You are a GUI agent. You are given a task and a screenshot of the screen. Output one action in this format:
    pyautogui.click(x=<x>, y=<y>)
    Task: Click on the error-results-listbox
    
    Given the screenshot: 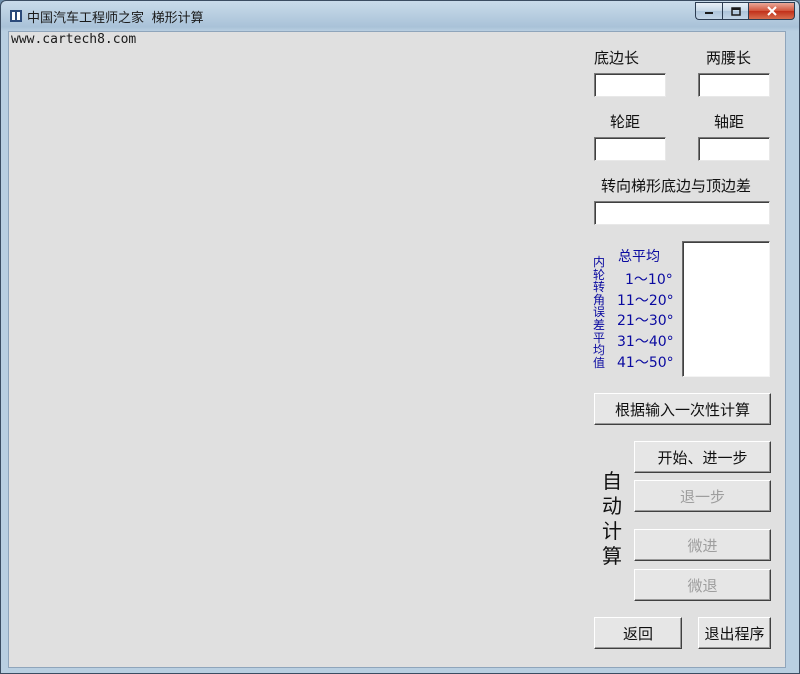 What is the action you would take?
    pyautogui.click(x=726, y=309)
    